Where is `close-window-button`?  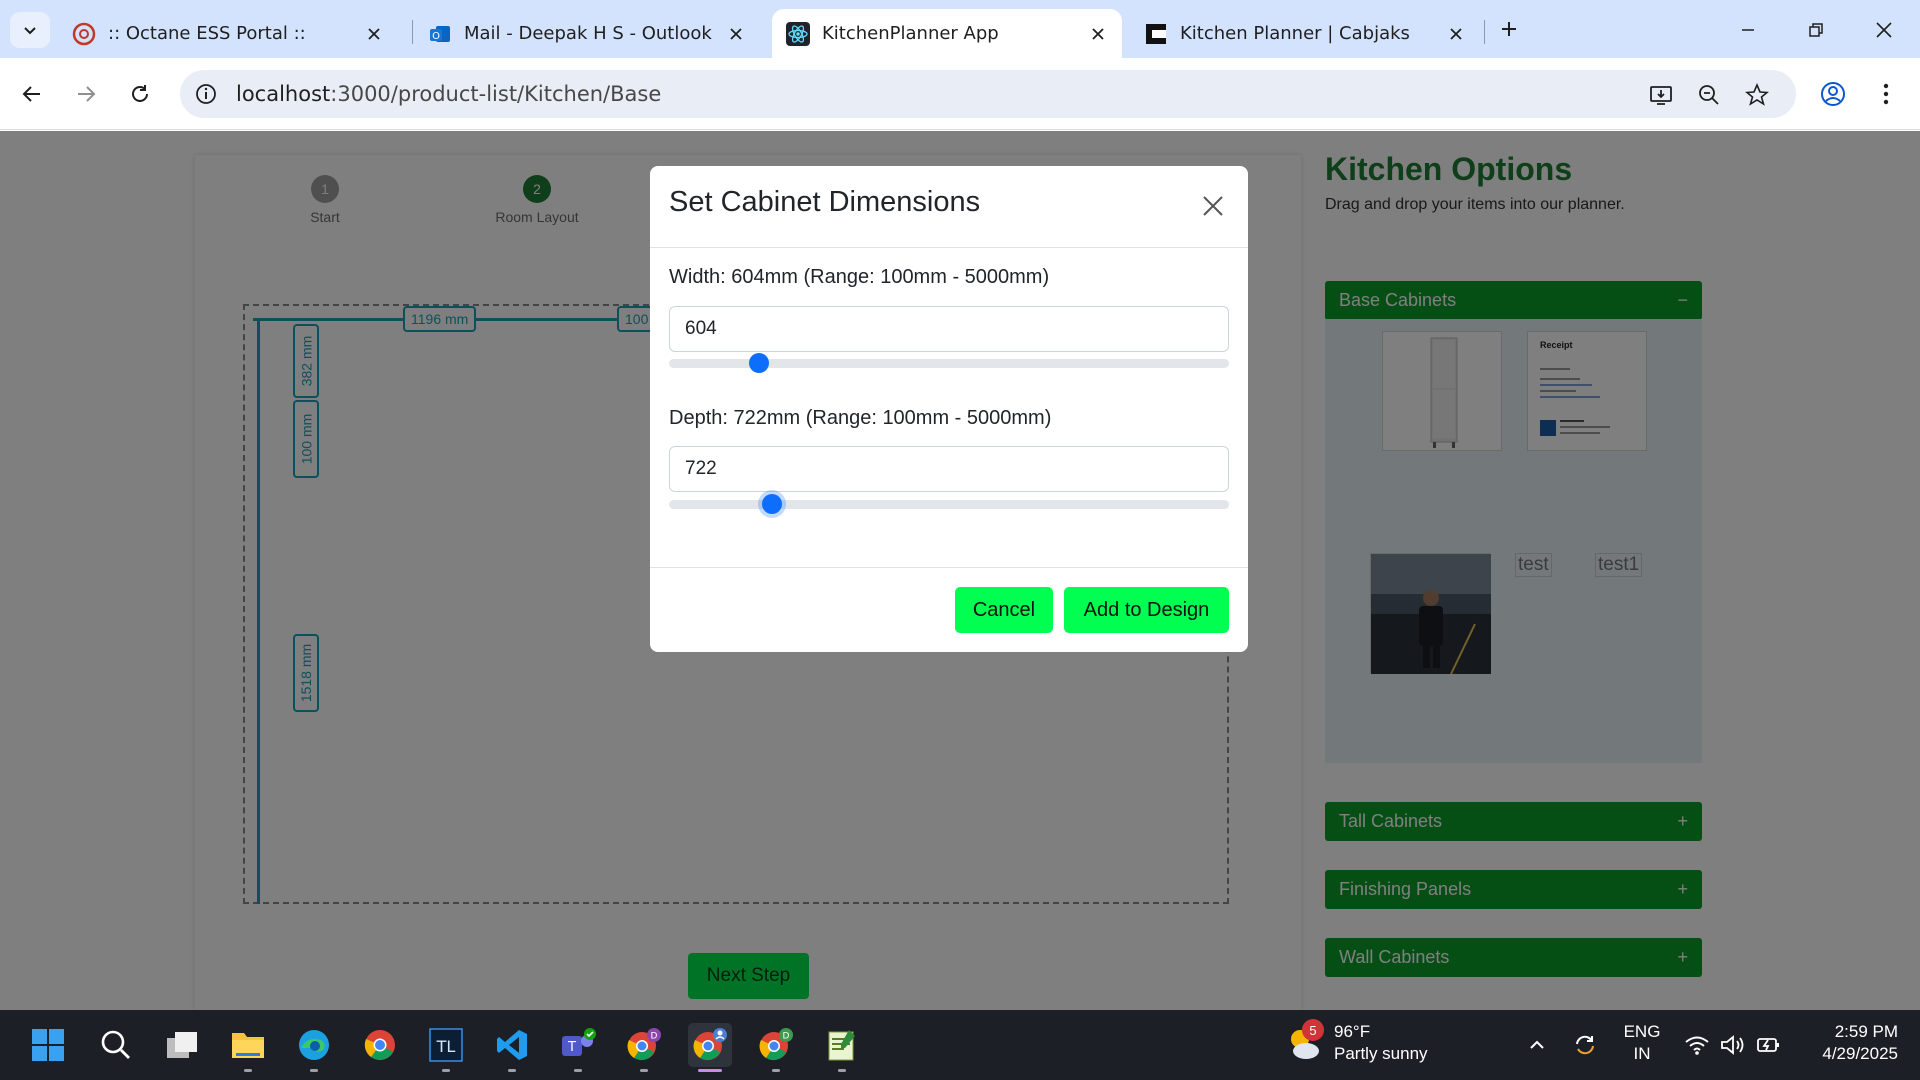
close-window-button is located at coordinates (1884, 30).